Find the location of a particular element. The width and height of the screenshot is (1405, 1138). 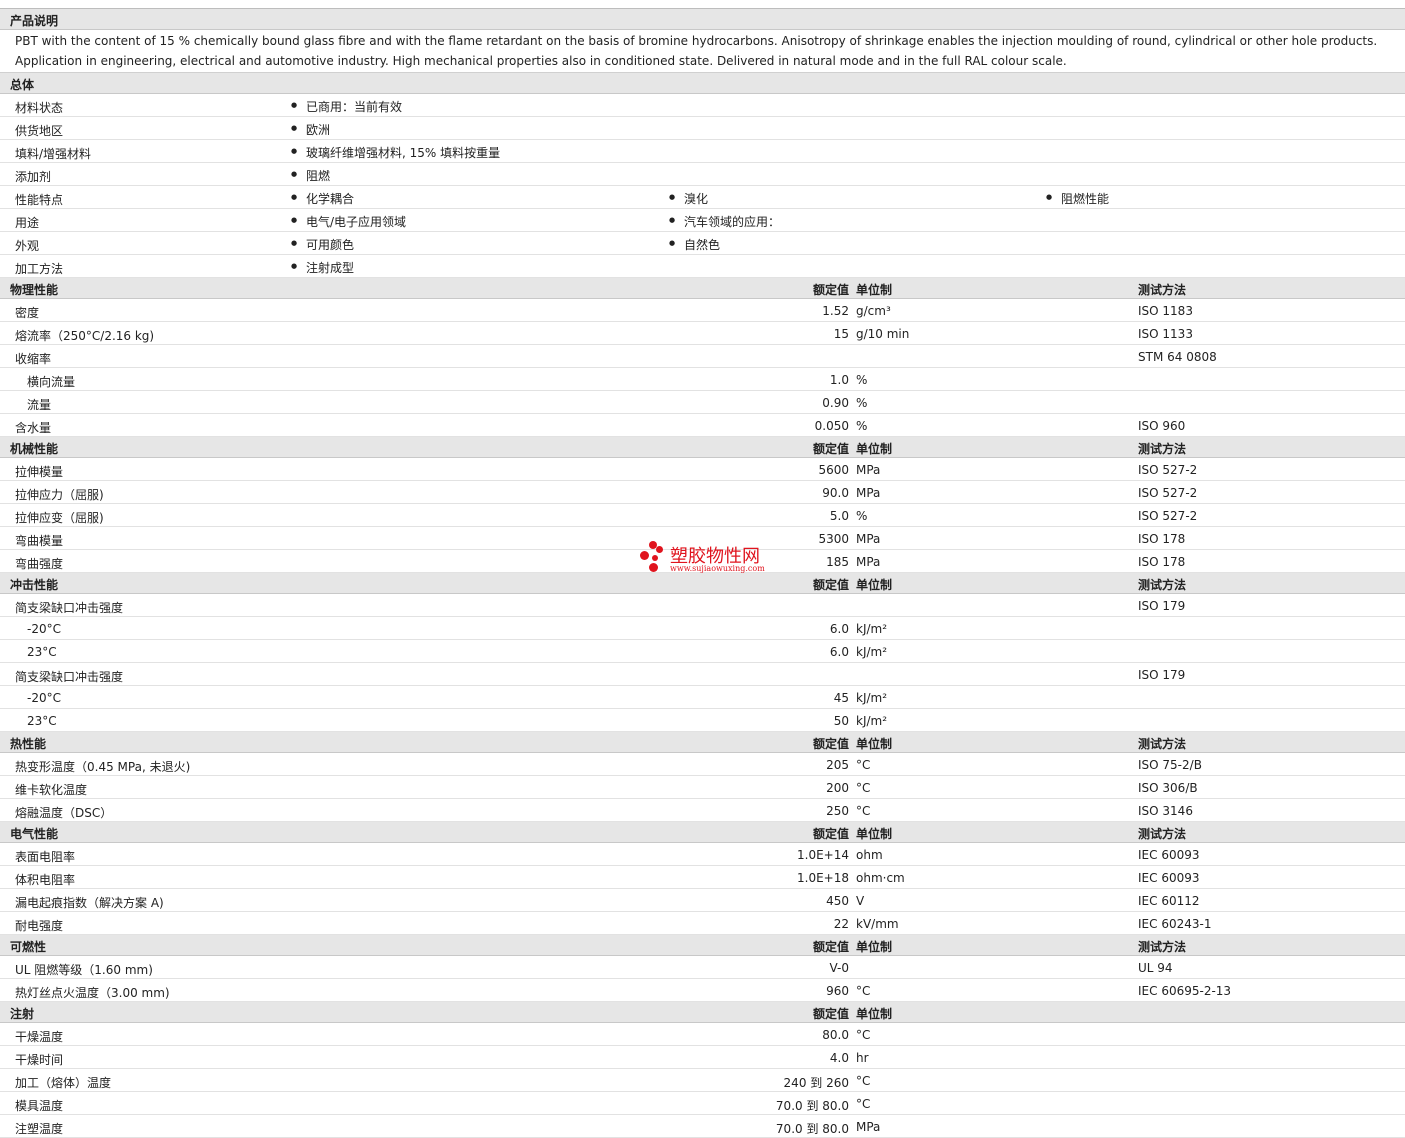

property-row: 拉伸应力（屈服) 90.0 MPa ISO 527-2 is located at coordinates (702, 492).